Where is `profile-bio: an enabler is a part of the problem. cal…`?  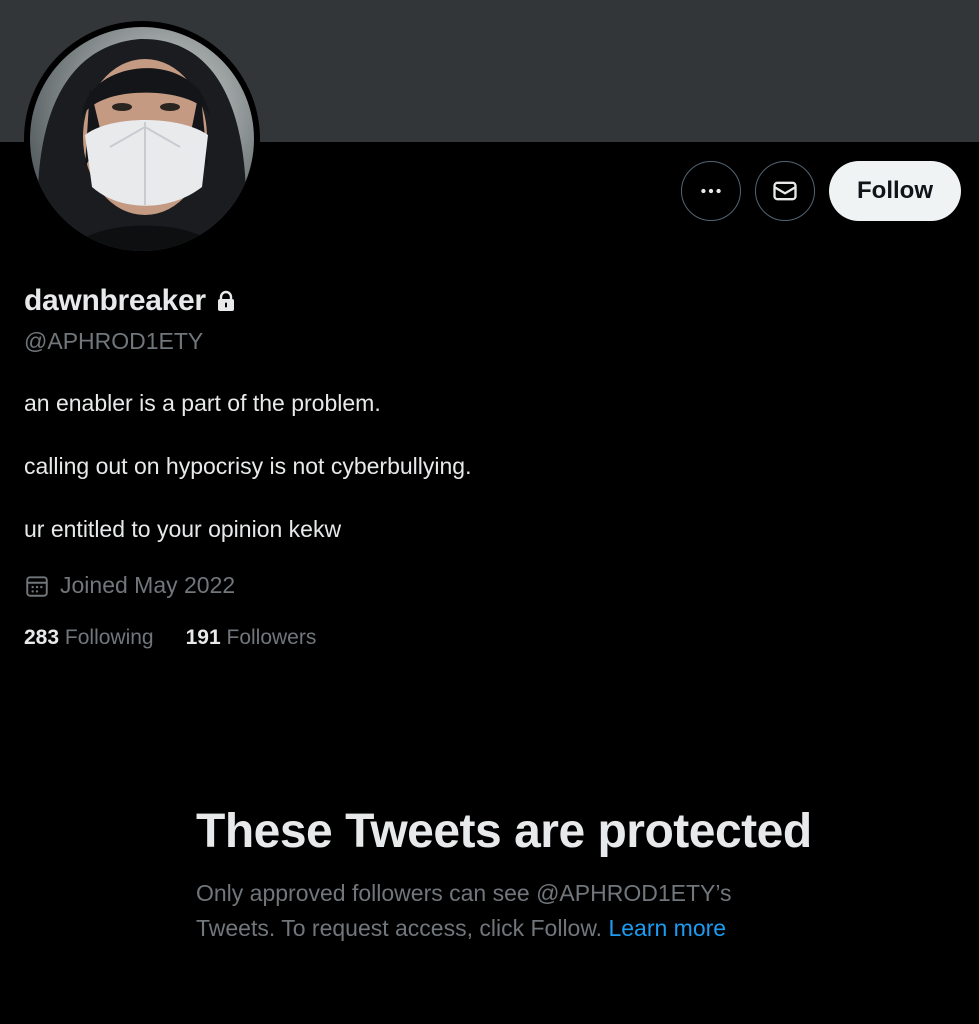 profile-bio: an enabler is a part of the problem. cal… is located at coordinates (247, 482).